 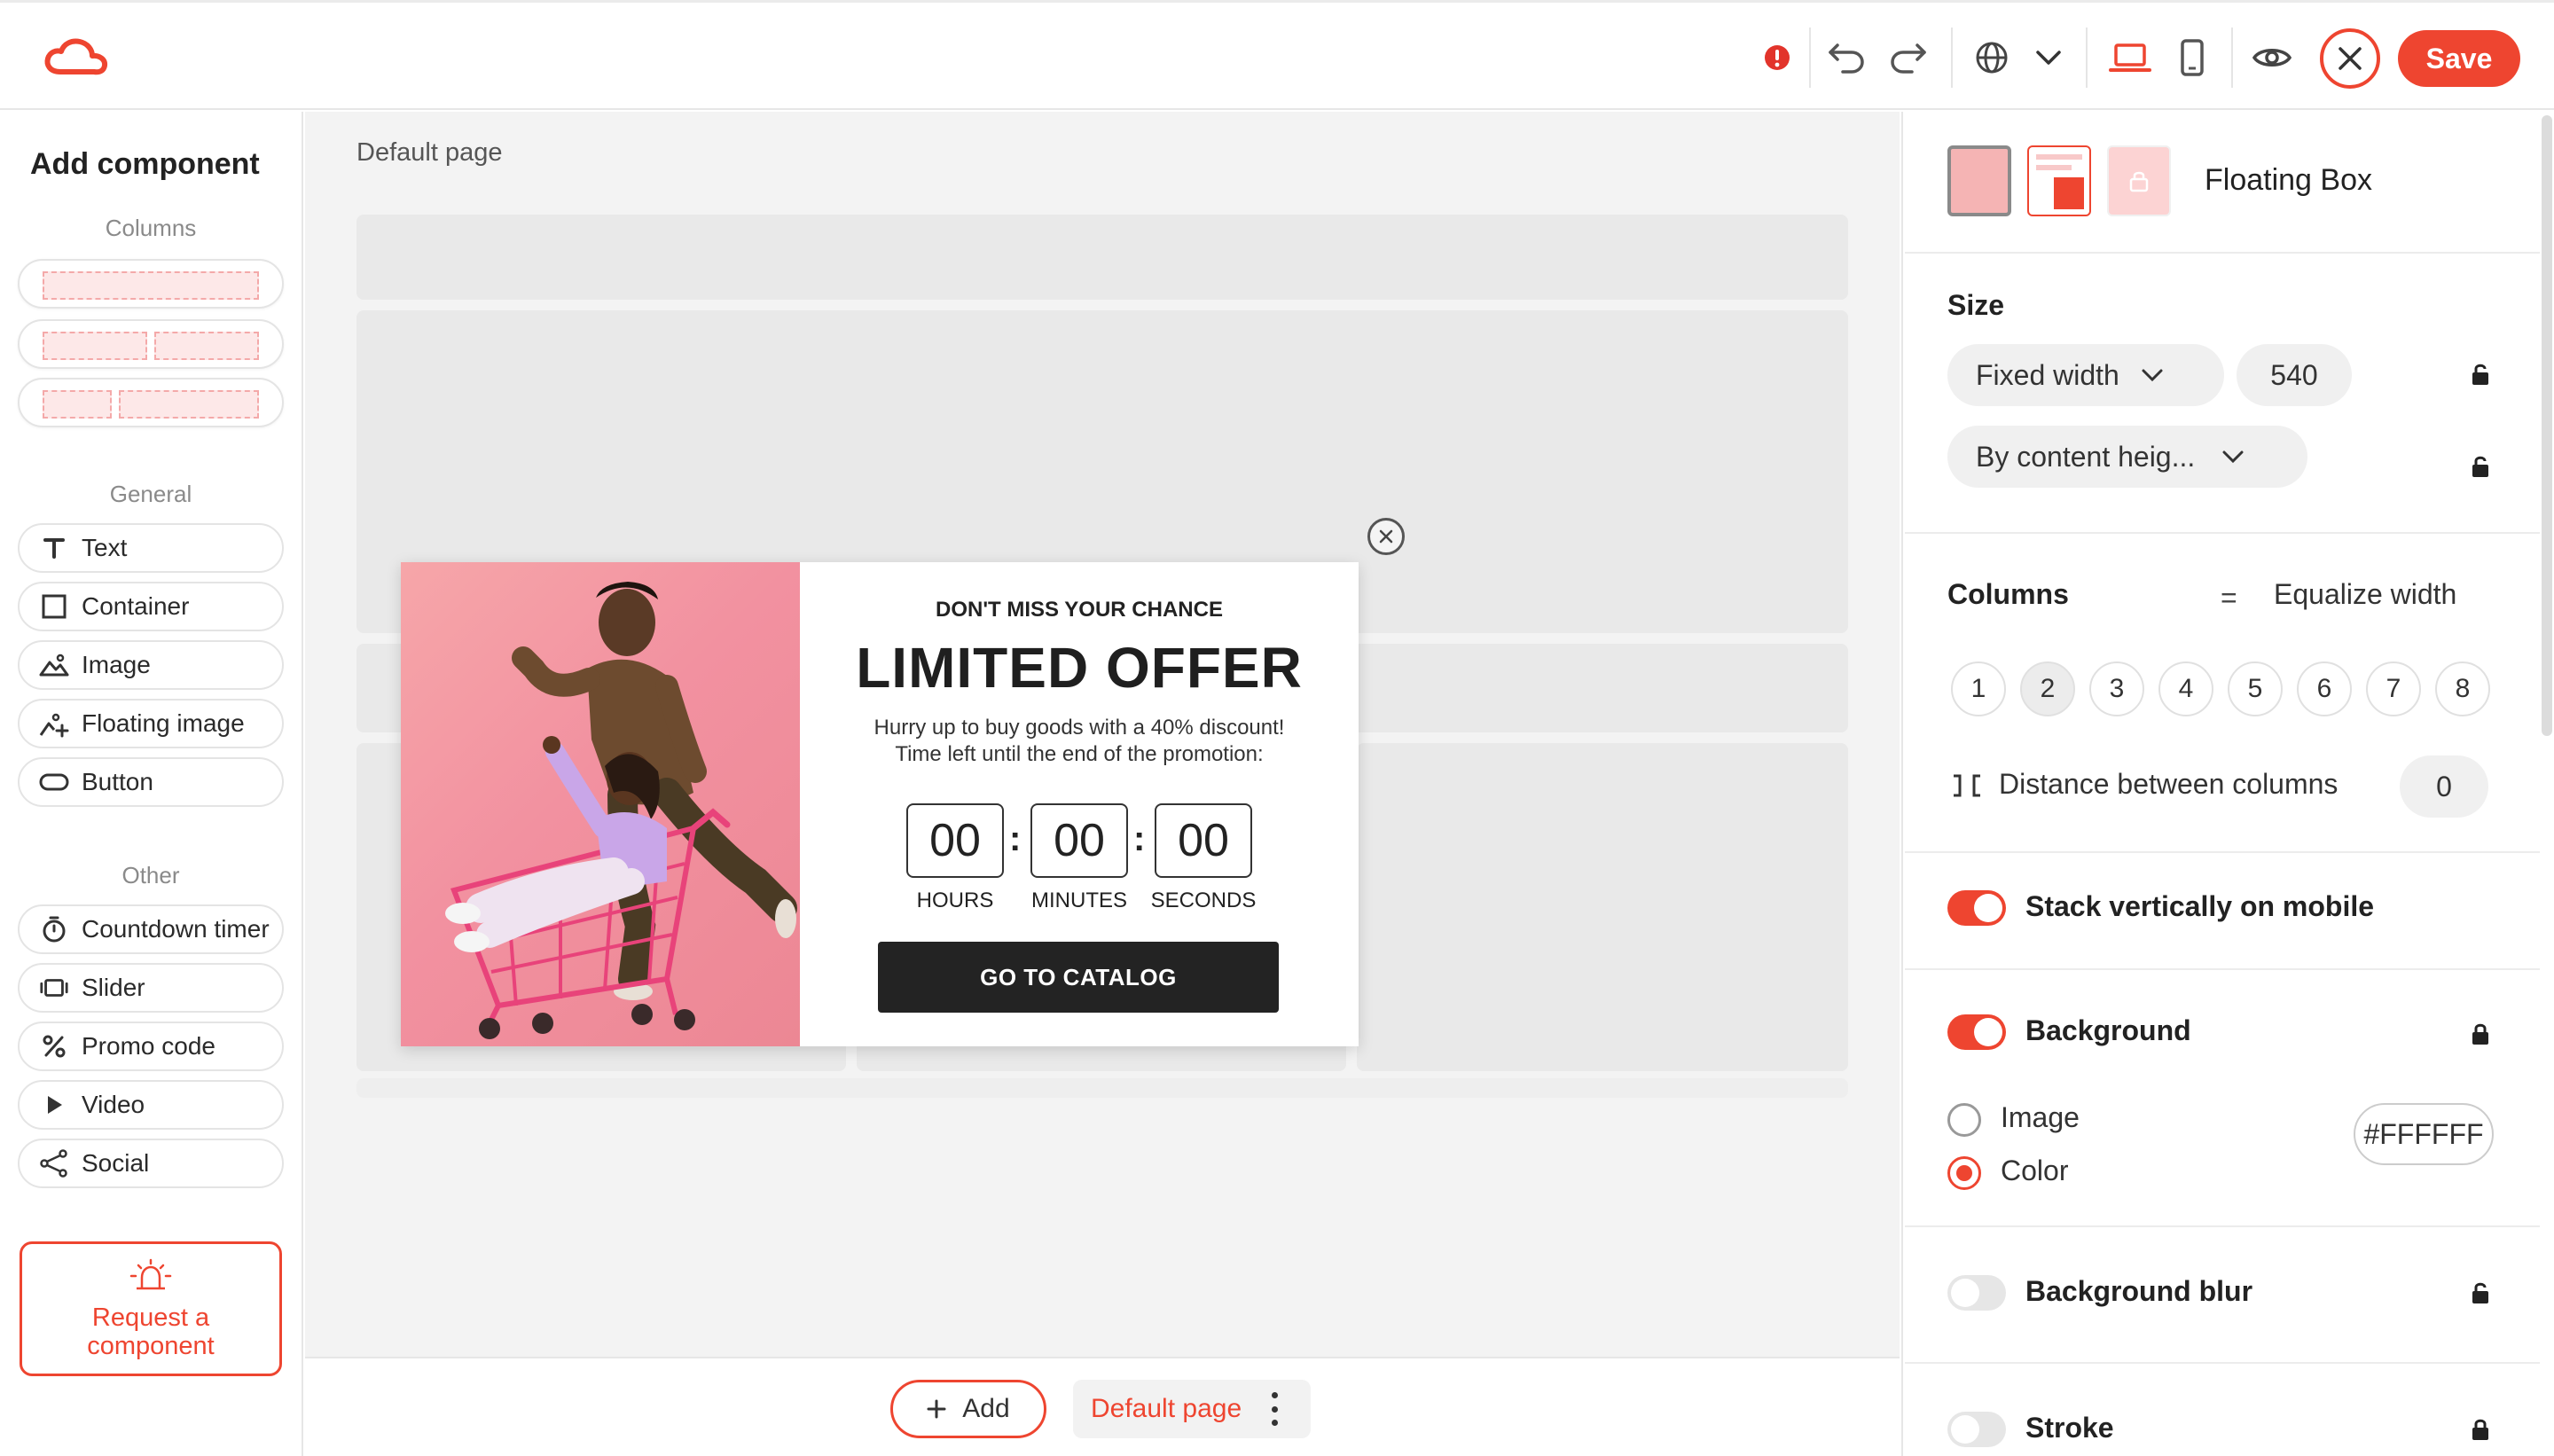 I want to click on layout-thumb-locked, so click(x=2139, y=180).